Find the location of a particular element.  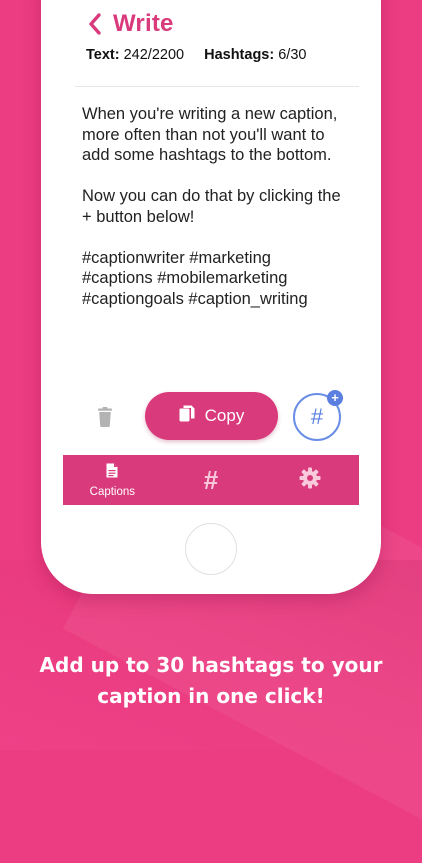

gear-icon is located at coordinates (310, 480).